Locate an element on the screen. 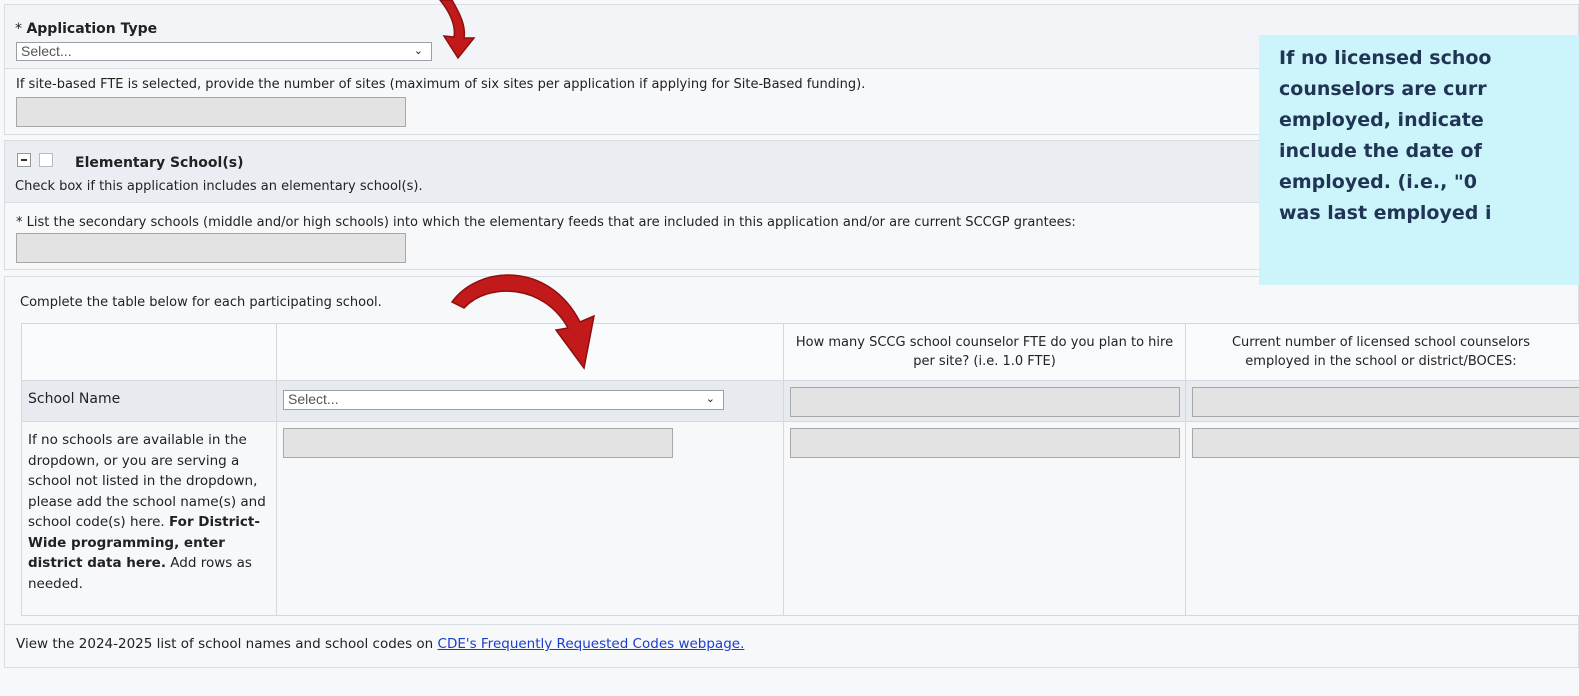 The width and height of the screenshot is (1579, 696). required-mark: * is located at coordinates (18, 29).